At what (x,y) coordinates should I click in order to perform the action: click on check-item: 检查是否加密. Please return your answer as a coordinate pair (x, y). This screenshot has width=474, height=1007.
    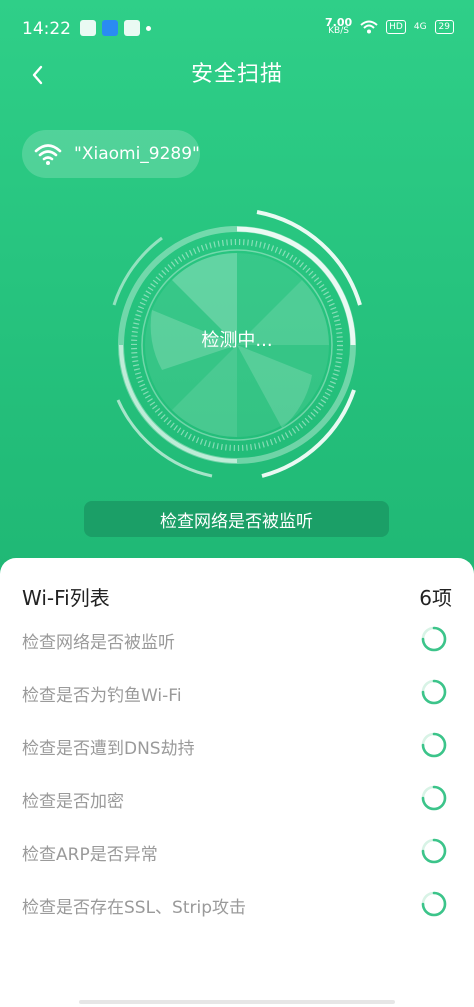
    Looking at the image, I should click on (237, 799).